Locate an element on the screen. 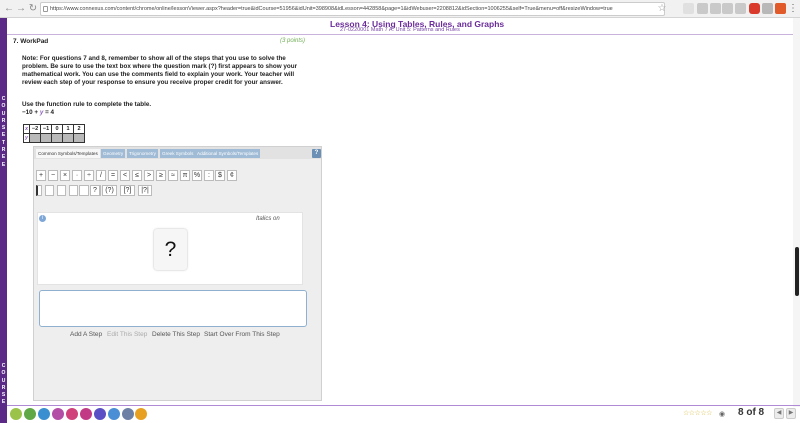  symbol-button: ÷ is located at coordinates (89, 175).